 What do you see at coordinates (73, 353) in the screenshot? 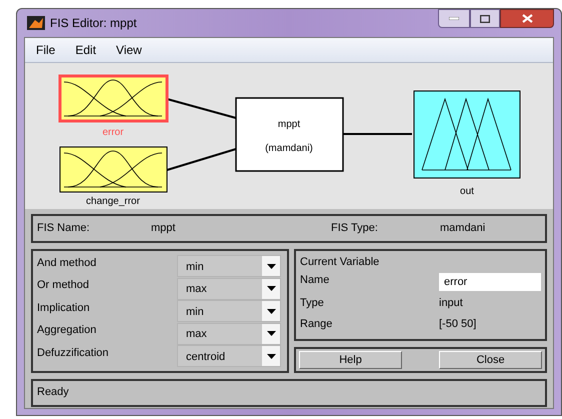
I see `method-label: Defuzzification` at bounding box center [73, 353].